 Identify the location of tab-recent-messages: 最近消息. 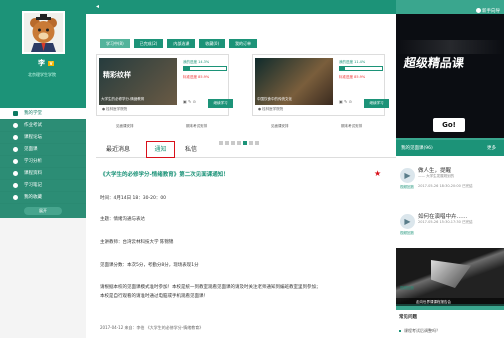
(118, 148).